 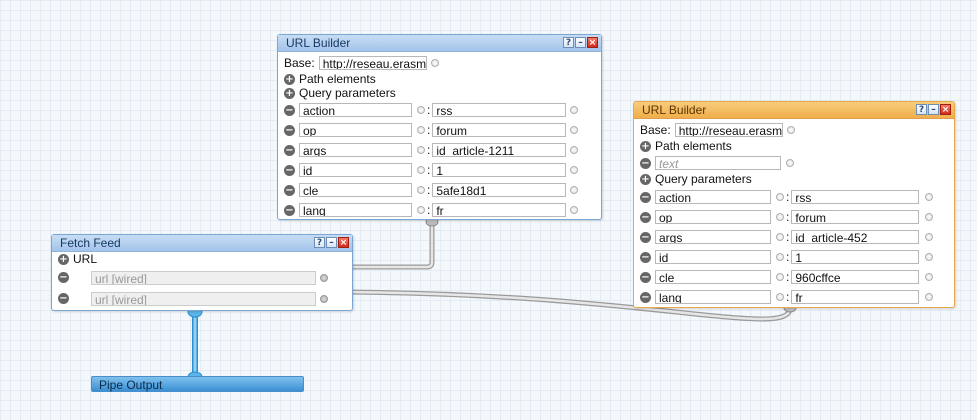 I want to click on url-builder-2-titlebar: URL Builder ? – ×, so click(x=794, y=110).